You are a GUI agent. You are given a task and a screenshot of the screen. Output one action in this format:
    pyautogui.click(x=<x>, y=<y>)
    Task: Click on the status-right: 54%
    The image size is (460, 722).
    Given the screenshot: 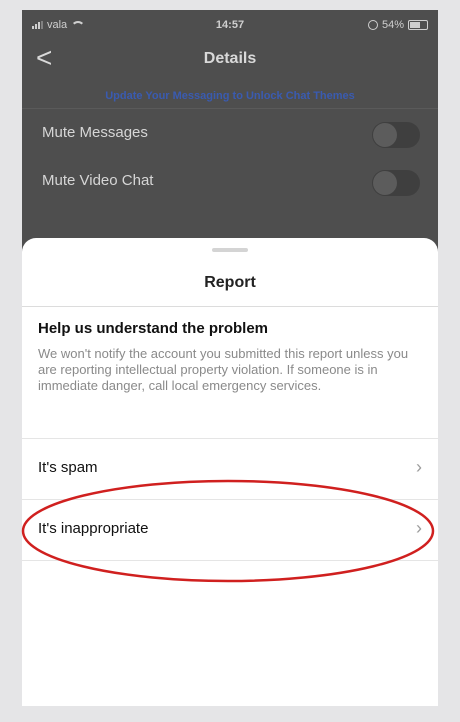 What is the action you would take?
    pyautogui.click(x=397, y=25)
    